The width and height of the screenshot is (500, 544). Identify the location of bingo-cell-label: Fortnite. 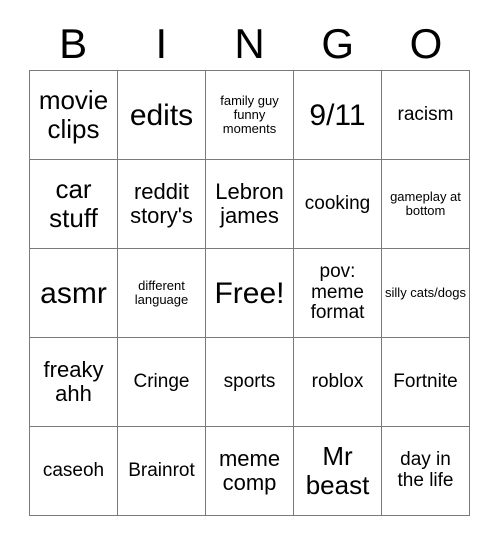
(425, 381).